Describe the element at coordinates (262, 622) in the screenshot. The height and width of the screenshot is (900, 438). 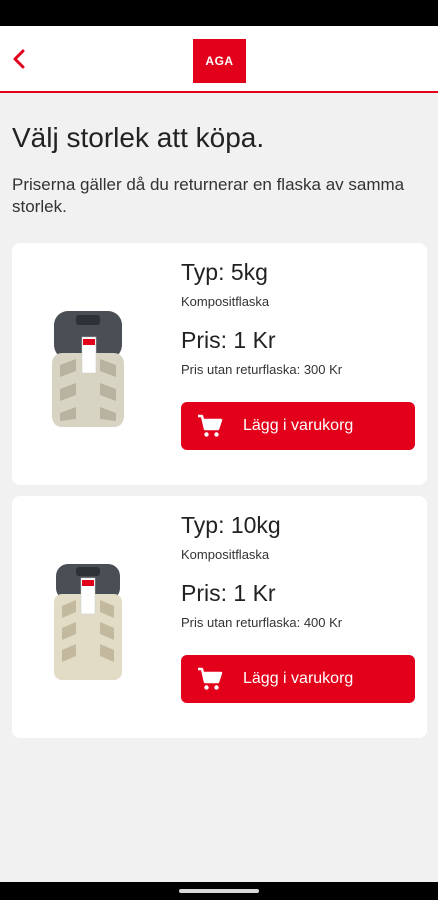
I see `price-without-return: Pris utan returflaska: 400 Kr` at that location.